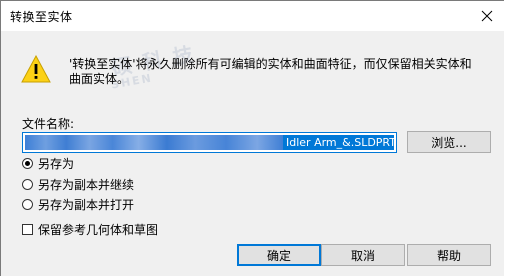 This screenshot has width=505, height=277. Describe the element at coordinates (98, 229) in the screenshot. I see `checkbox-label: 保留参考几何体和草图` at that location.